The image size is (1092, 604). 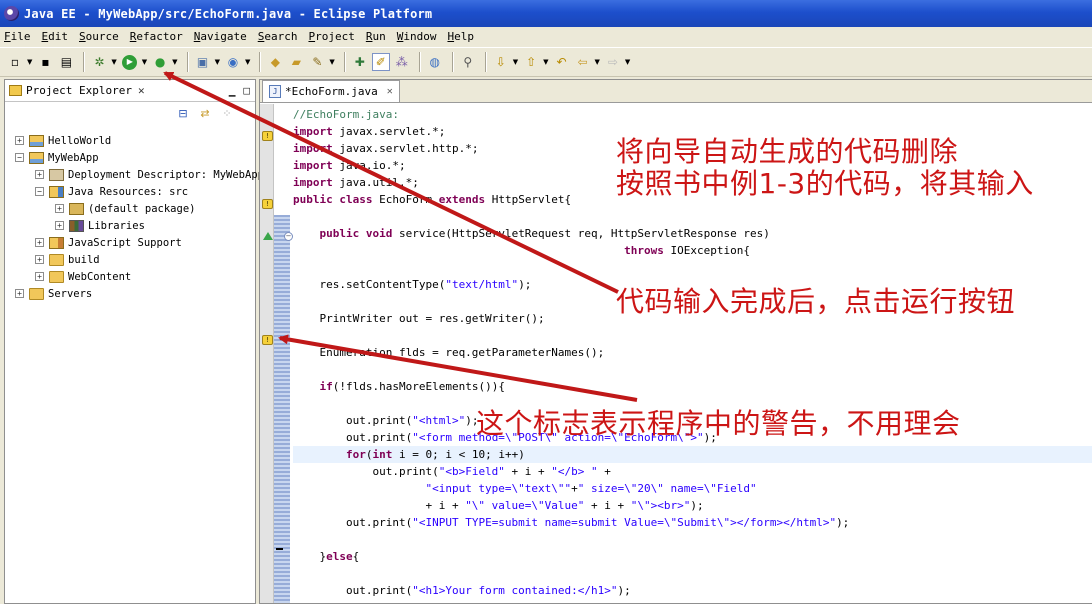 What do you see at coordinates (288, 236) in the screenshot?
I see `fold-collapse-icon: −` at bounding box center [288, 236].